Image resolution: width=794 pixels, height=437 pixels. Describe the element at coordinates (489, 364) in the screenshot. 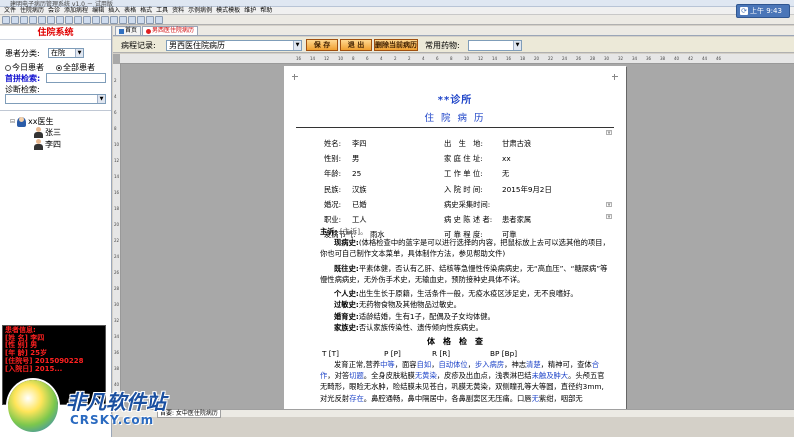

I see `exam-choice: 步入病房` at that location.